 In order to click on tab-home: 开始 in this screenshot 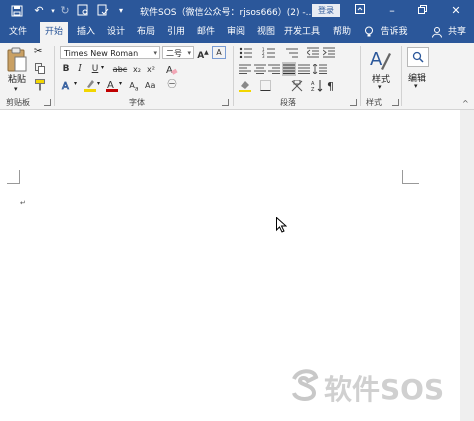, I will do `click(54, 32)`.